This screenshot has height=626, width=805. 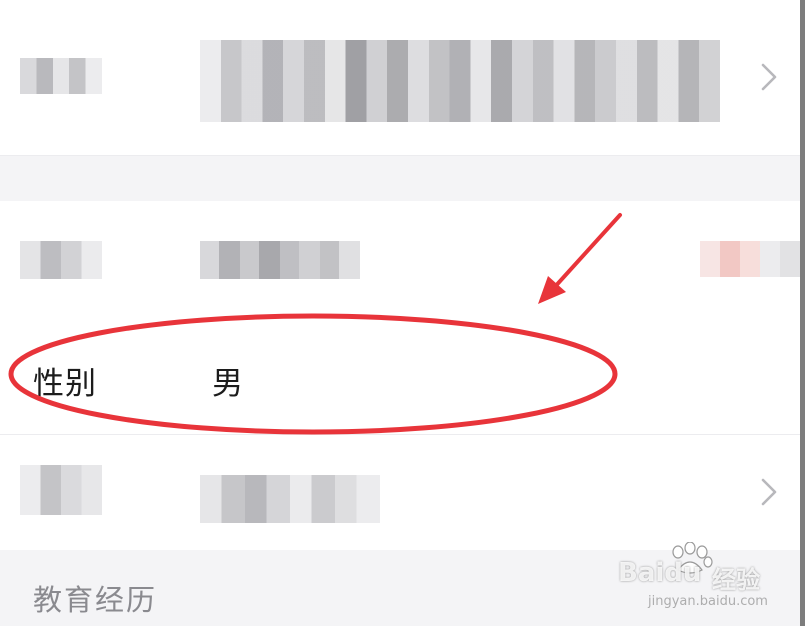 What do you see at coordinates (750, 259) in the screenshot?
I see `redacted-badge` at bounding box center [750, 259].